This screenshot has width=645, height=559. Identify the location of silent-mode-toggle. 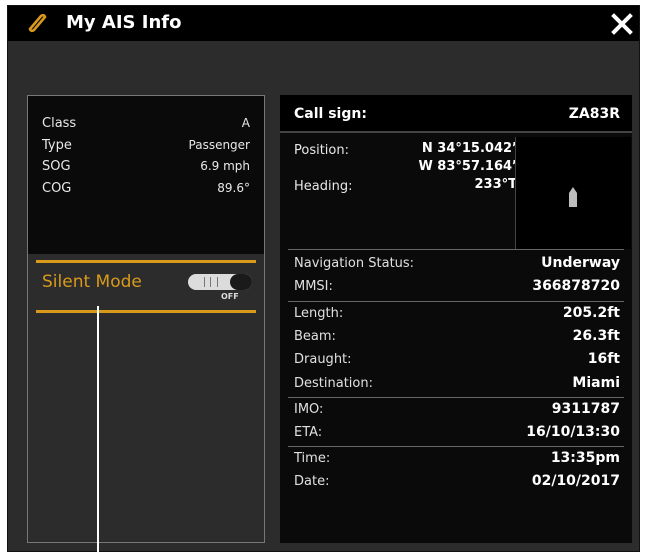
(220, 282).